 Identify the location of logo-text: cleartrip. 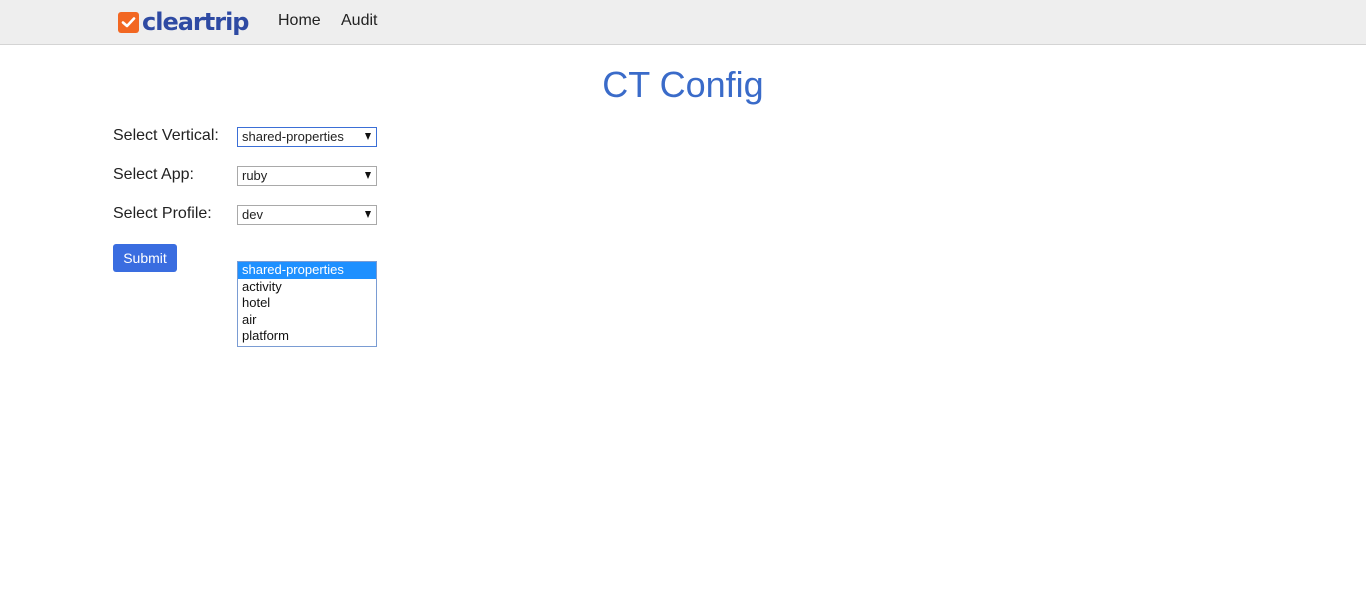
(195, 22).